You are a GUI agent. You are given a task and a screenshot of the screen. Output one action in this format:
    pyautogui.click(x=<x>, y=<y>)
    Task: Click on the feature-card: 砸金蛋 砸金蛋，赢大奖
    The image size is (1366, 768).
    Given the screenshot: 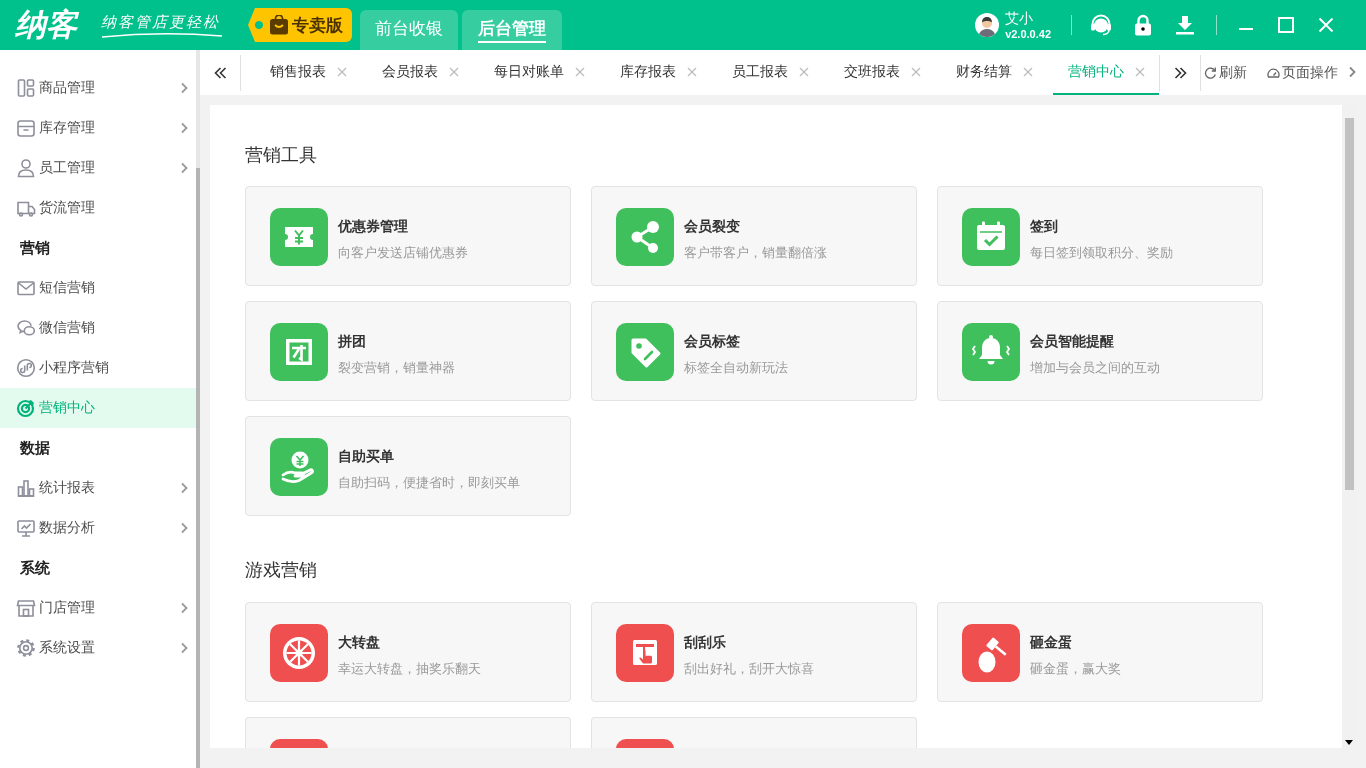 What is the action you would take?
    pyautogui.click(x=1100, y=652)
    